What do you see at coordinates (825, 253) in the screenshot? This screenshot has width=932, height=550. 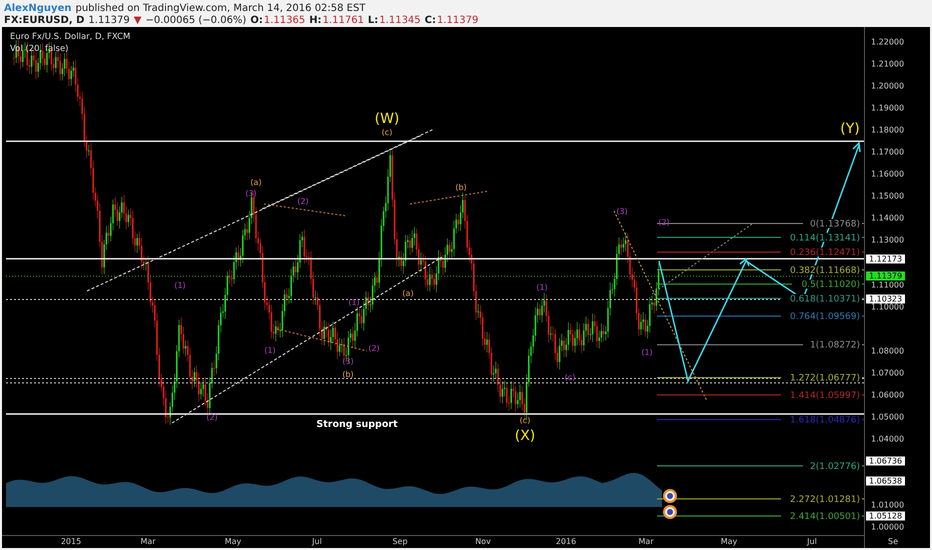 I see `fibonacci-label: 0.236(1.12471)` at bounding box center [825, 253].